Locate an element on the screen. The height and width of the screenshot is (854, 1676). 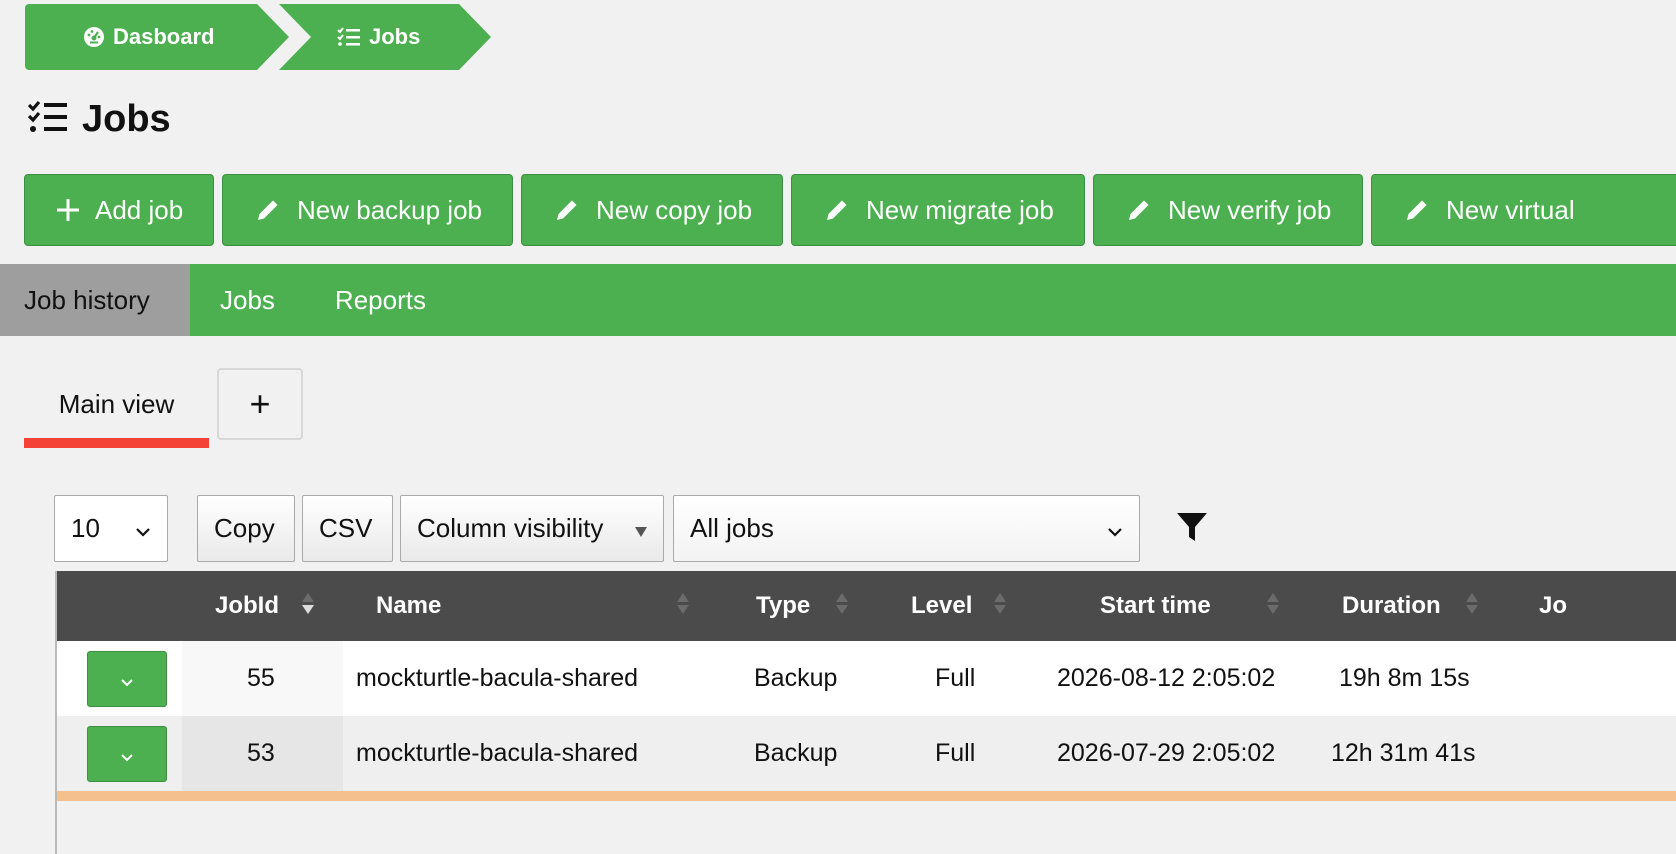
column-header-label: Name is located at coordinates (409, 605).